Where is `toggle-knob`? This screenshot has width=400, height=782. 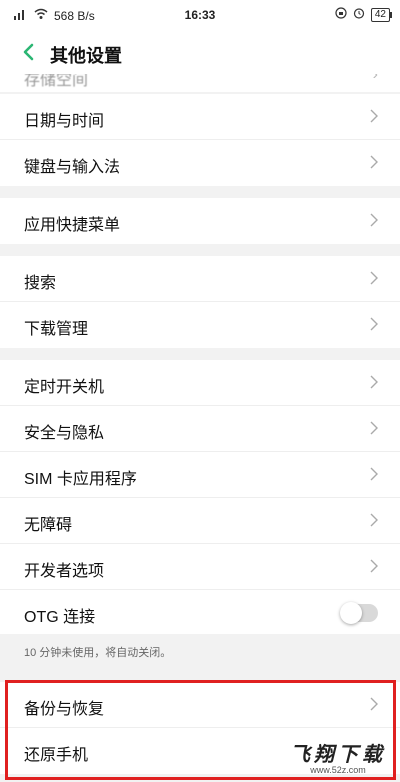 toggle-knob is located at coordinates (351, 613).